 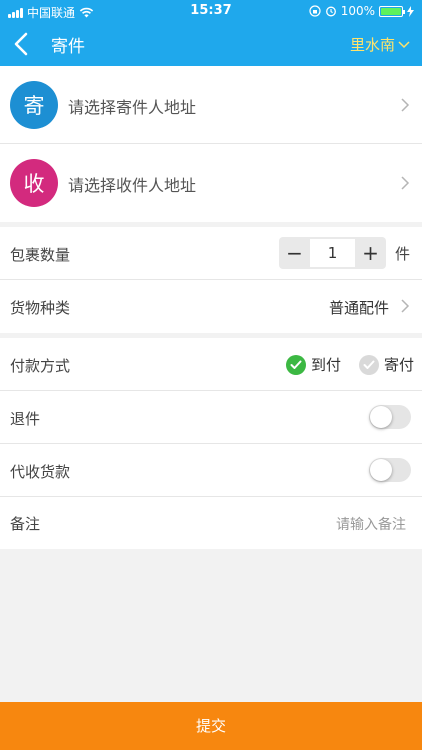 What do you see at coordinates (40, 366) in the screenshot?
I see `payment-method-label: 付款方式` at bounding box center [40, 366].